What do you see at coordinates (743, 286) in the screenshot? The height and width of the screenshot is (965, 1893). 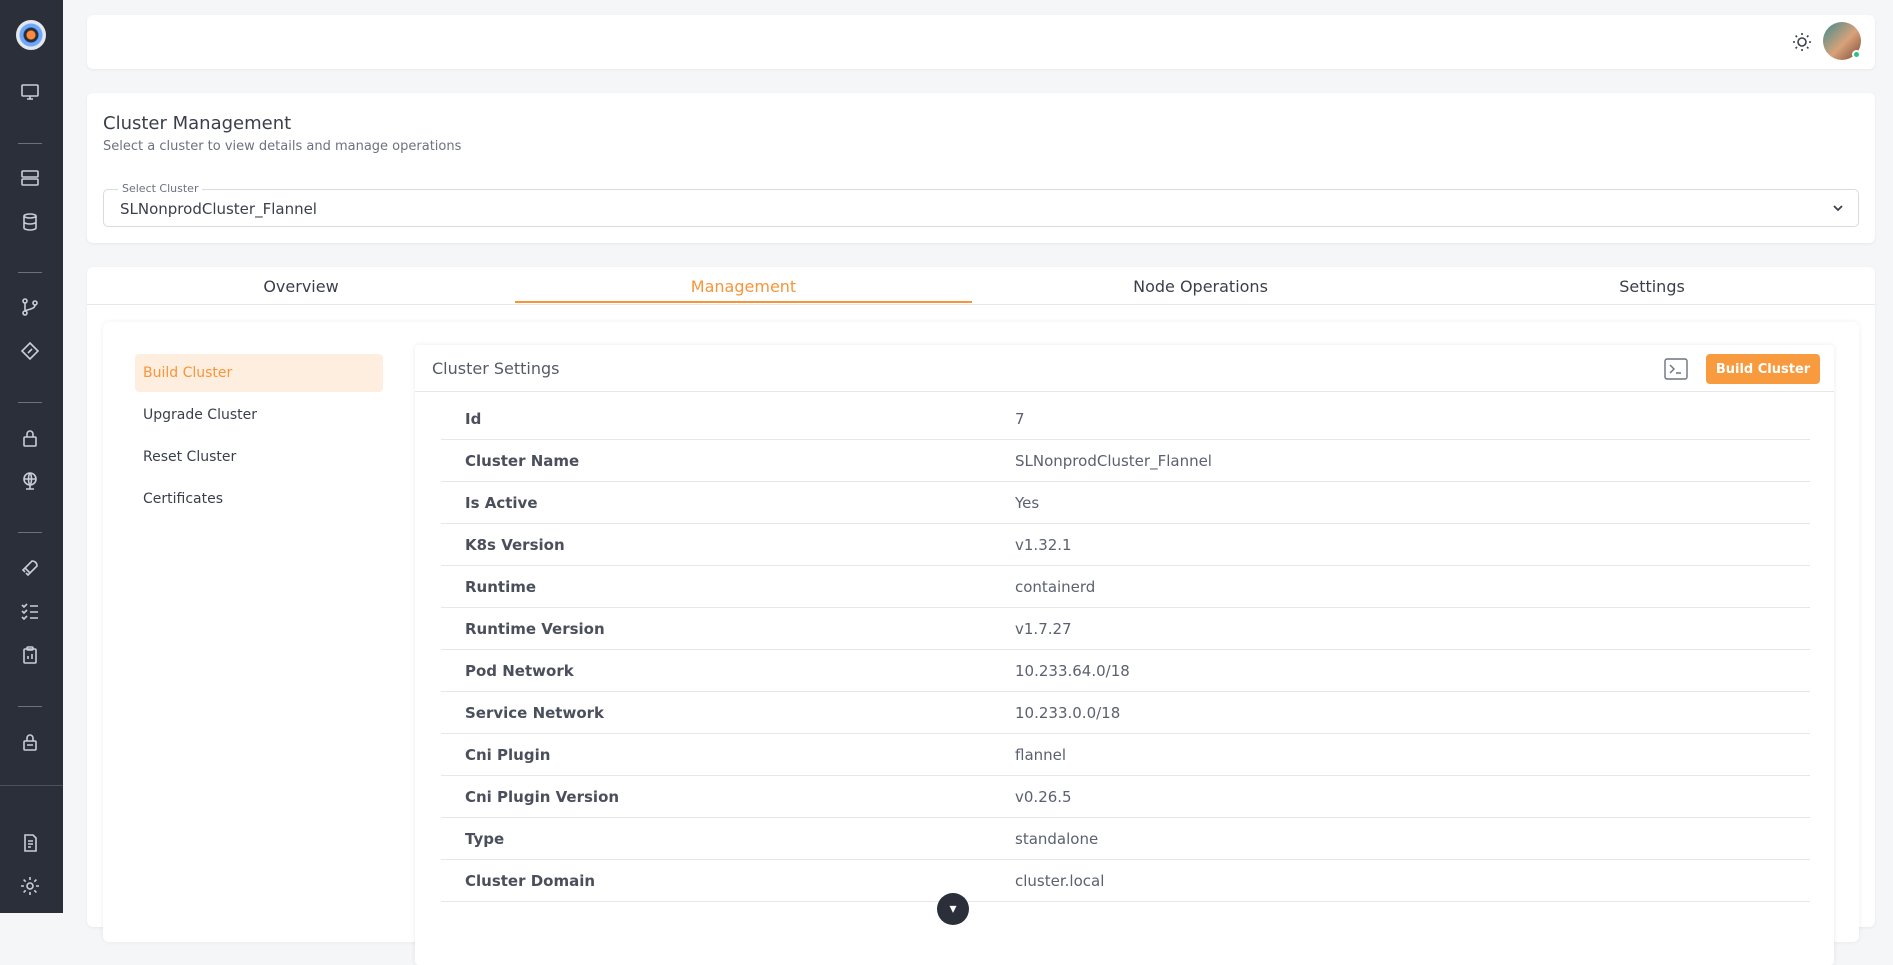 I see `tab-management: Management` at bounding box center [743, 286].